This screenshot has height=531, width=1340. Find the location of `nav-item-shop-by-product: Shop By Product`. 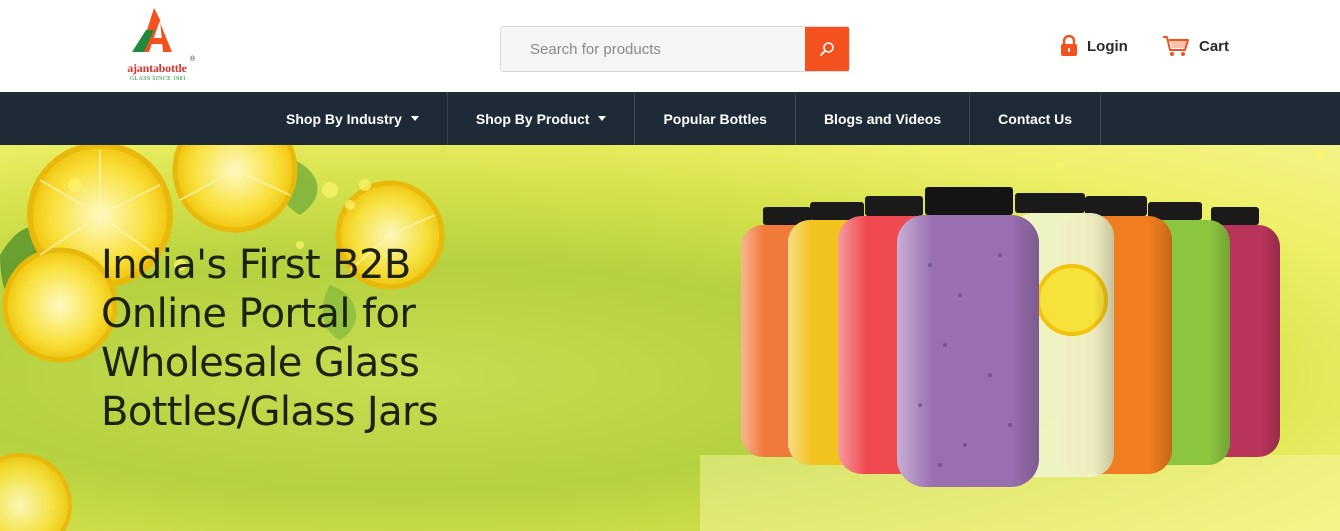

nav-item-shop-by-product: Shop By Product is located at coordinates (542, 118).